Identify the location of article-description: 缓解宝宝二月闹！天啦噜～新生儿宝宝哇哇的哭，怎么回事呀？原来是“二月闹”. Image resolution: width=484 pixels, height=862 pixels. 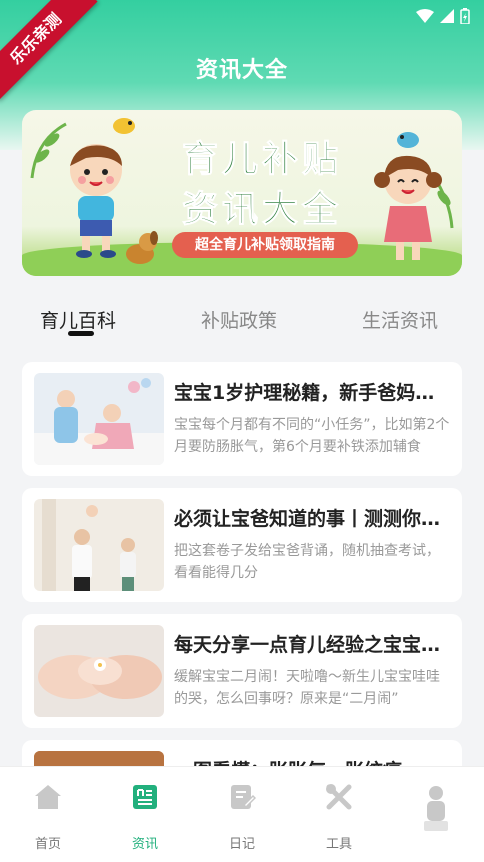
(307, 688).